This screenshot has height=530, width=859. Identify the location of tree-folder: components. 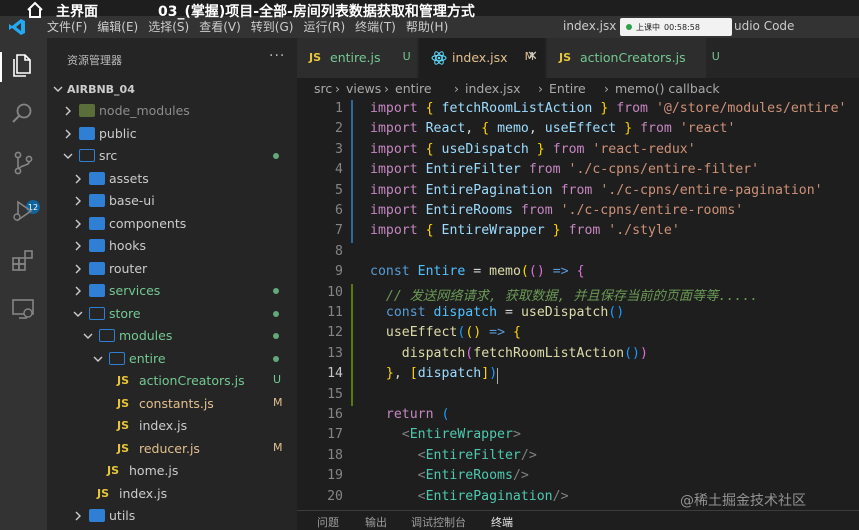
(172, 224).